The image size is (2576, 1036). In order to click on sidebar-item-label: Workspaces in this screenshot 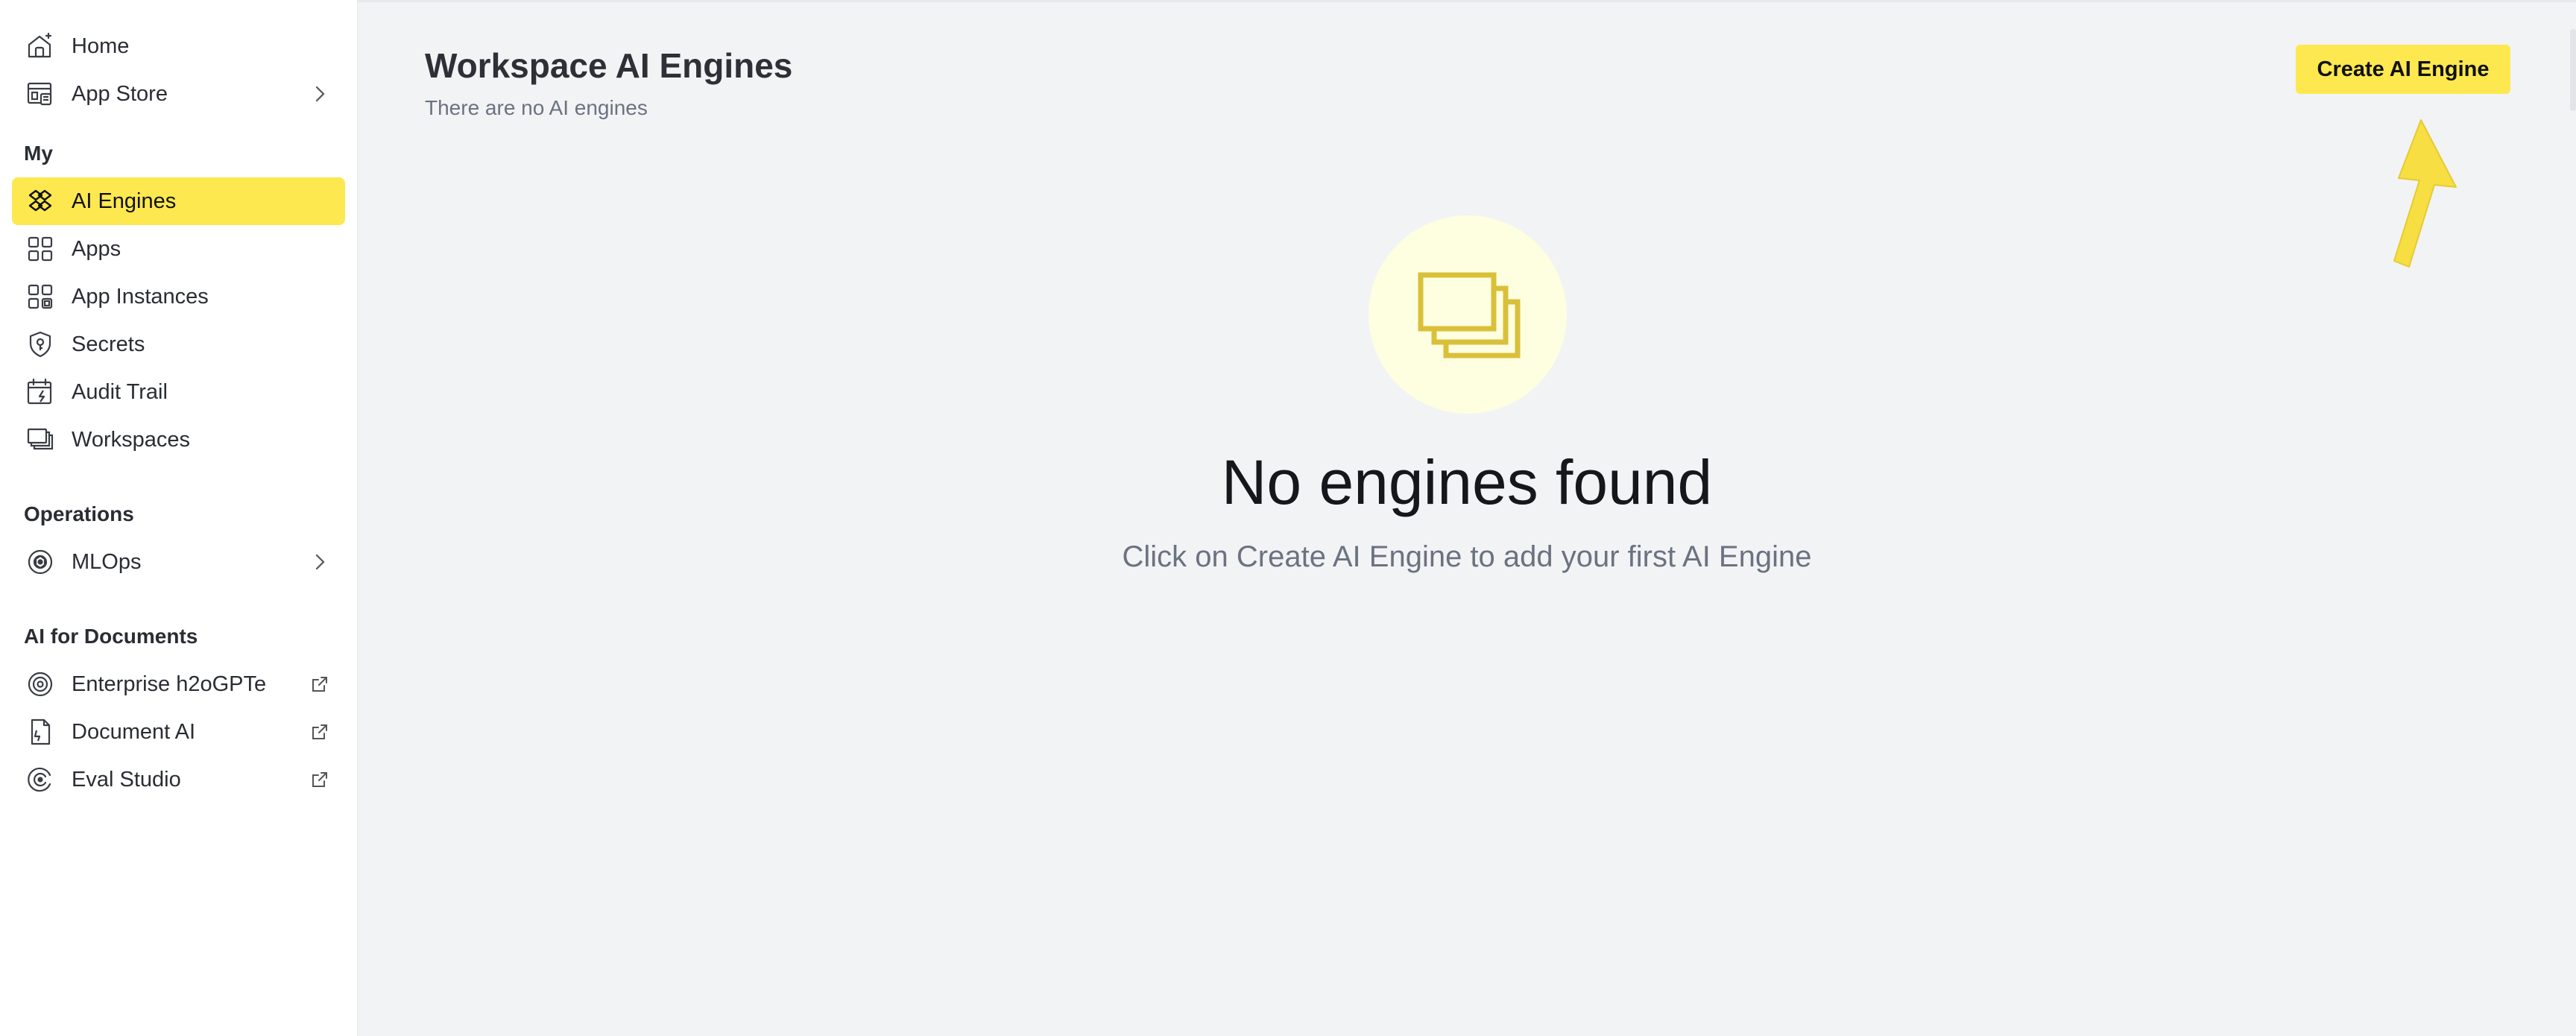, I will do `click(131, 439)`.